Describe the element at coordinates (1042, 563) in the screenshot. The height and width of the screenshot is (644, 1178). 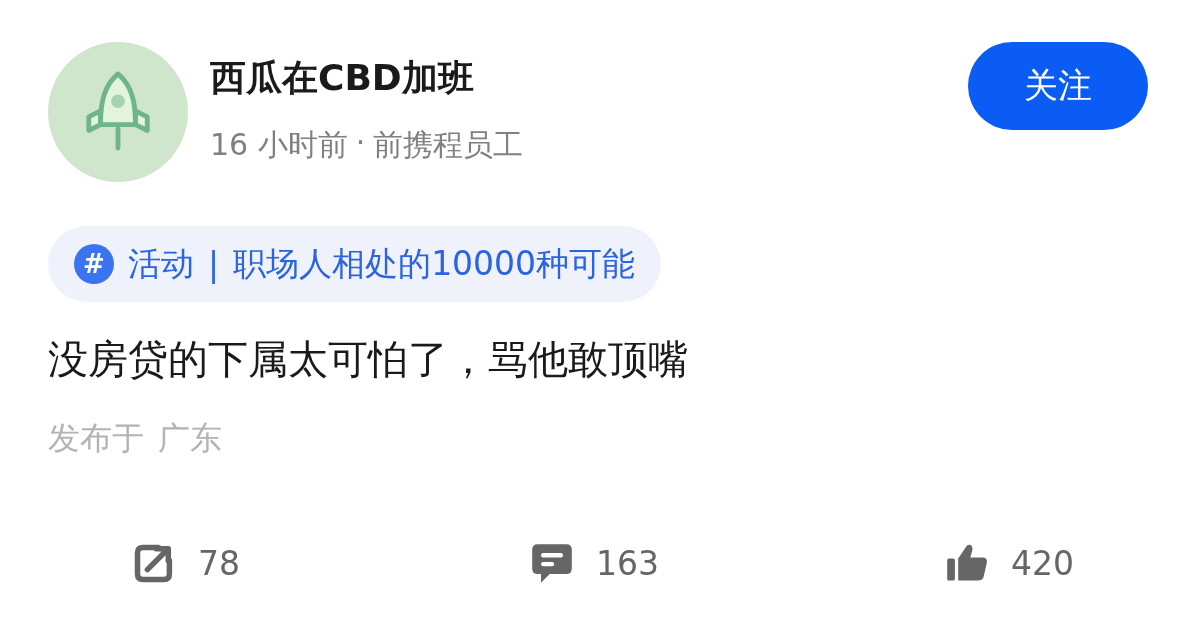
I see `stat-count: 420` at that location.